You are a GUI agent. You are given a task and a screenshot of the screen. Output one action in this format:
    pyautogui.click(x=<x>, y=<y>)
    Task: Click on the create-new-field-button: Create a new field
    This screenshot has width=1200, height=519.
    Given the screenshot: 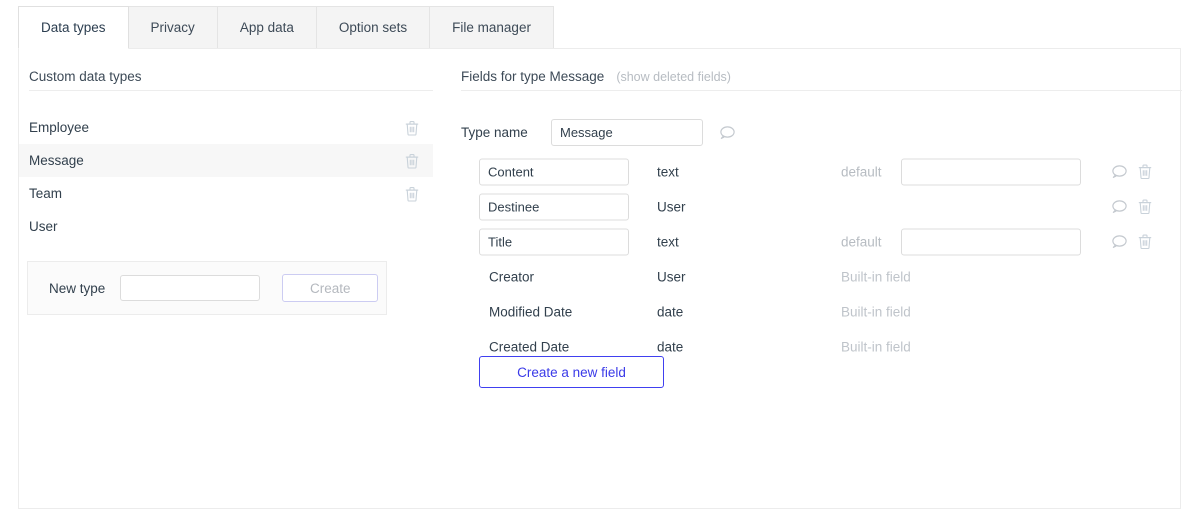 What is the action you would take?
    pyautogui.click(x=571, y=372)
    